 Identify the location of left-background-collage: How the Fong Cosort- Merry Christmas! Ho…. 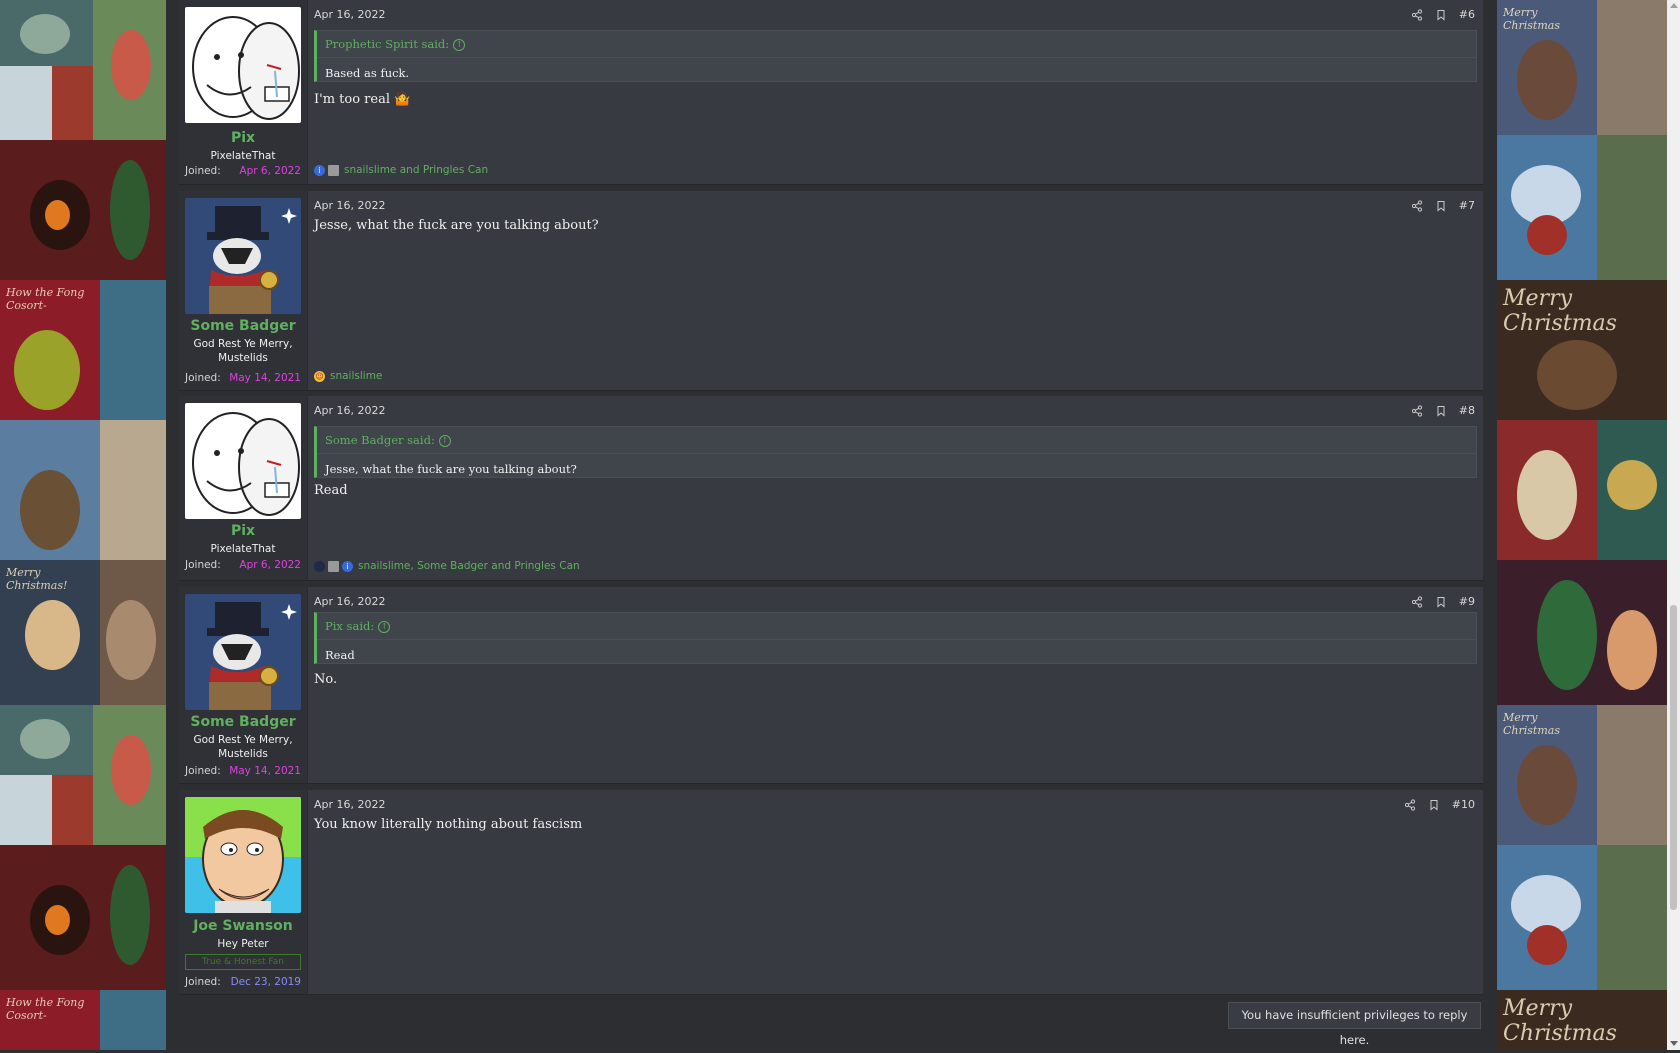
(83, 525).